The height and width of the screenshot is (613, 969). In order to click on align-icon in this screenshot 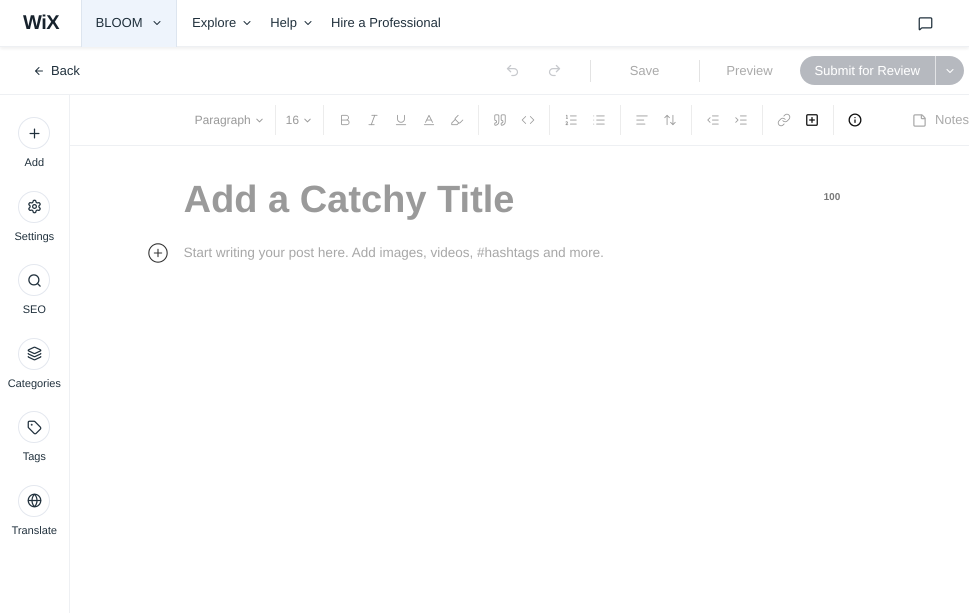, I will do `click(642, 120)`.